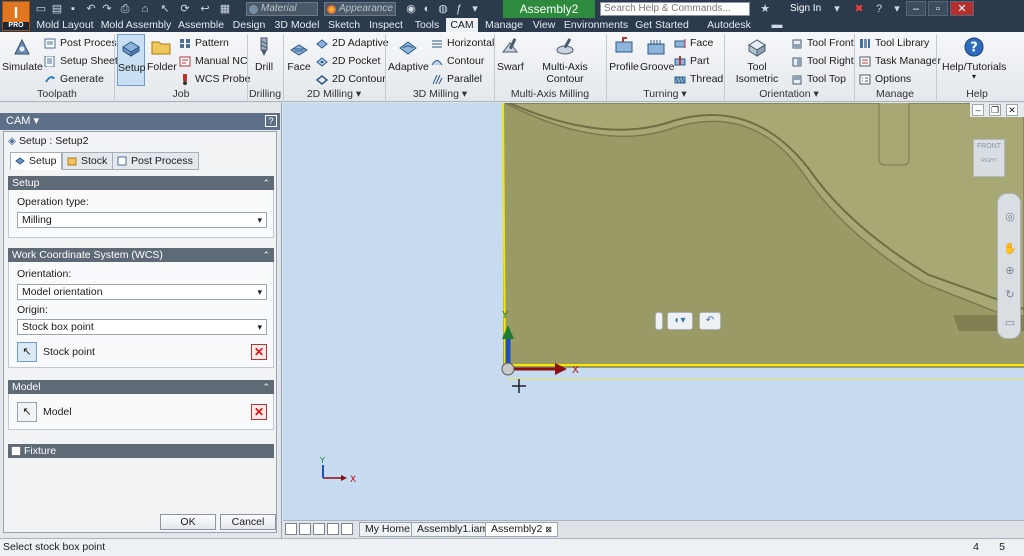  What do you see at coordinates (859, 9) in the screenshot?
I see `exchange-apps-icon: ✖` at bounding box center [859, 9].